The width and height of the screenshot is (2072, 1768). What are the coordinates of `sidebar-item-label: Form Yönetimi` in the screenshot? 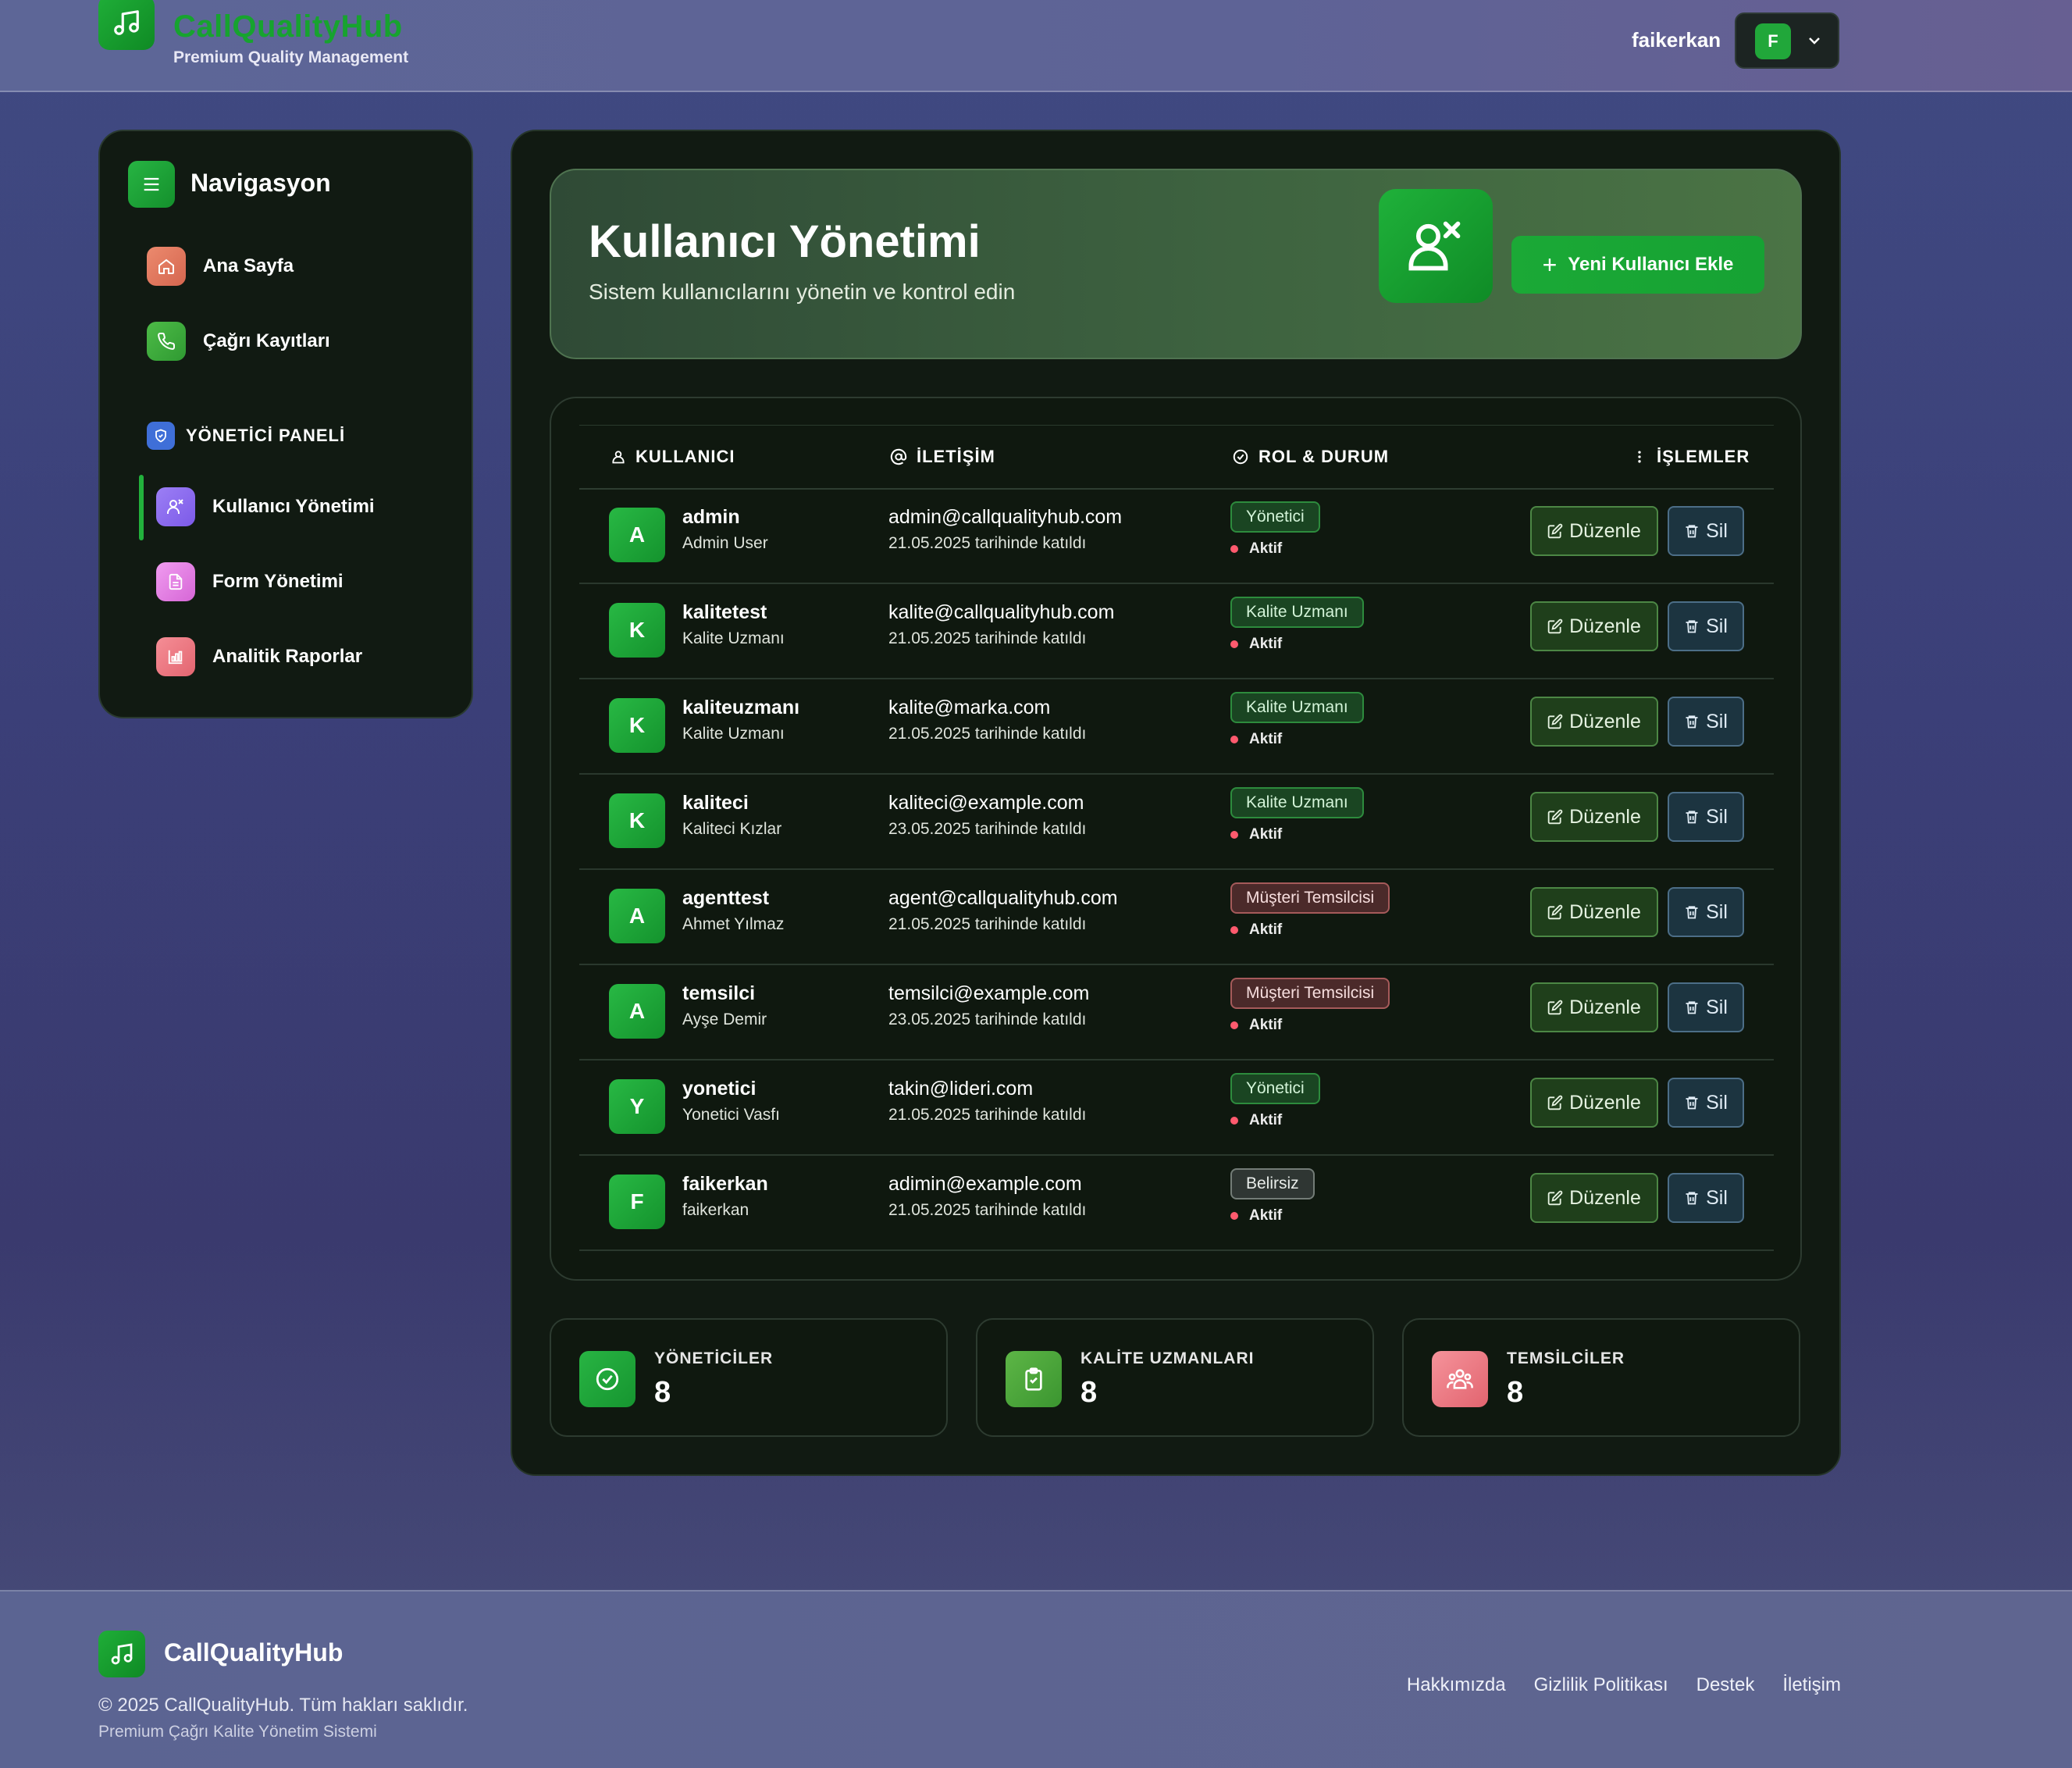 It's located at (278, 581).